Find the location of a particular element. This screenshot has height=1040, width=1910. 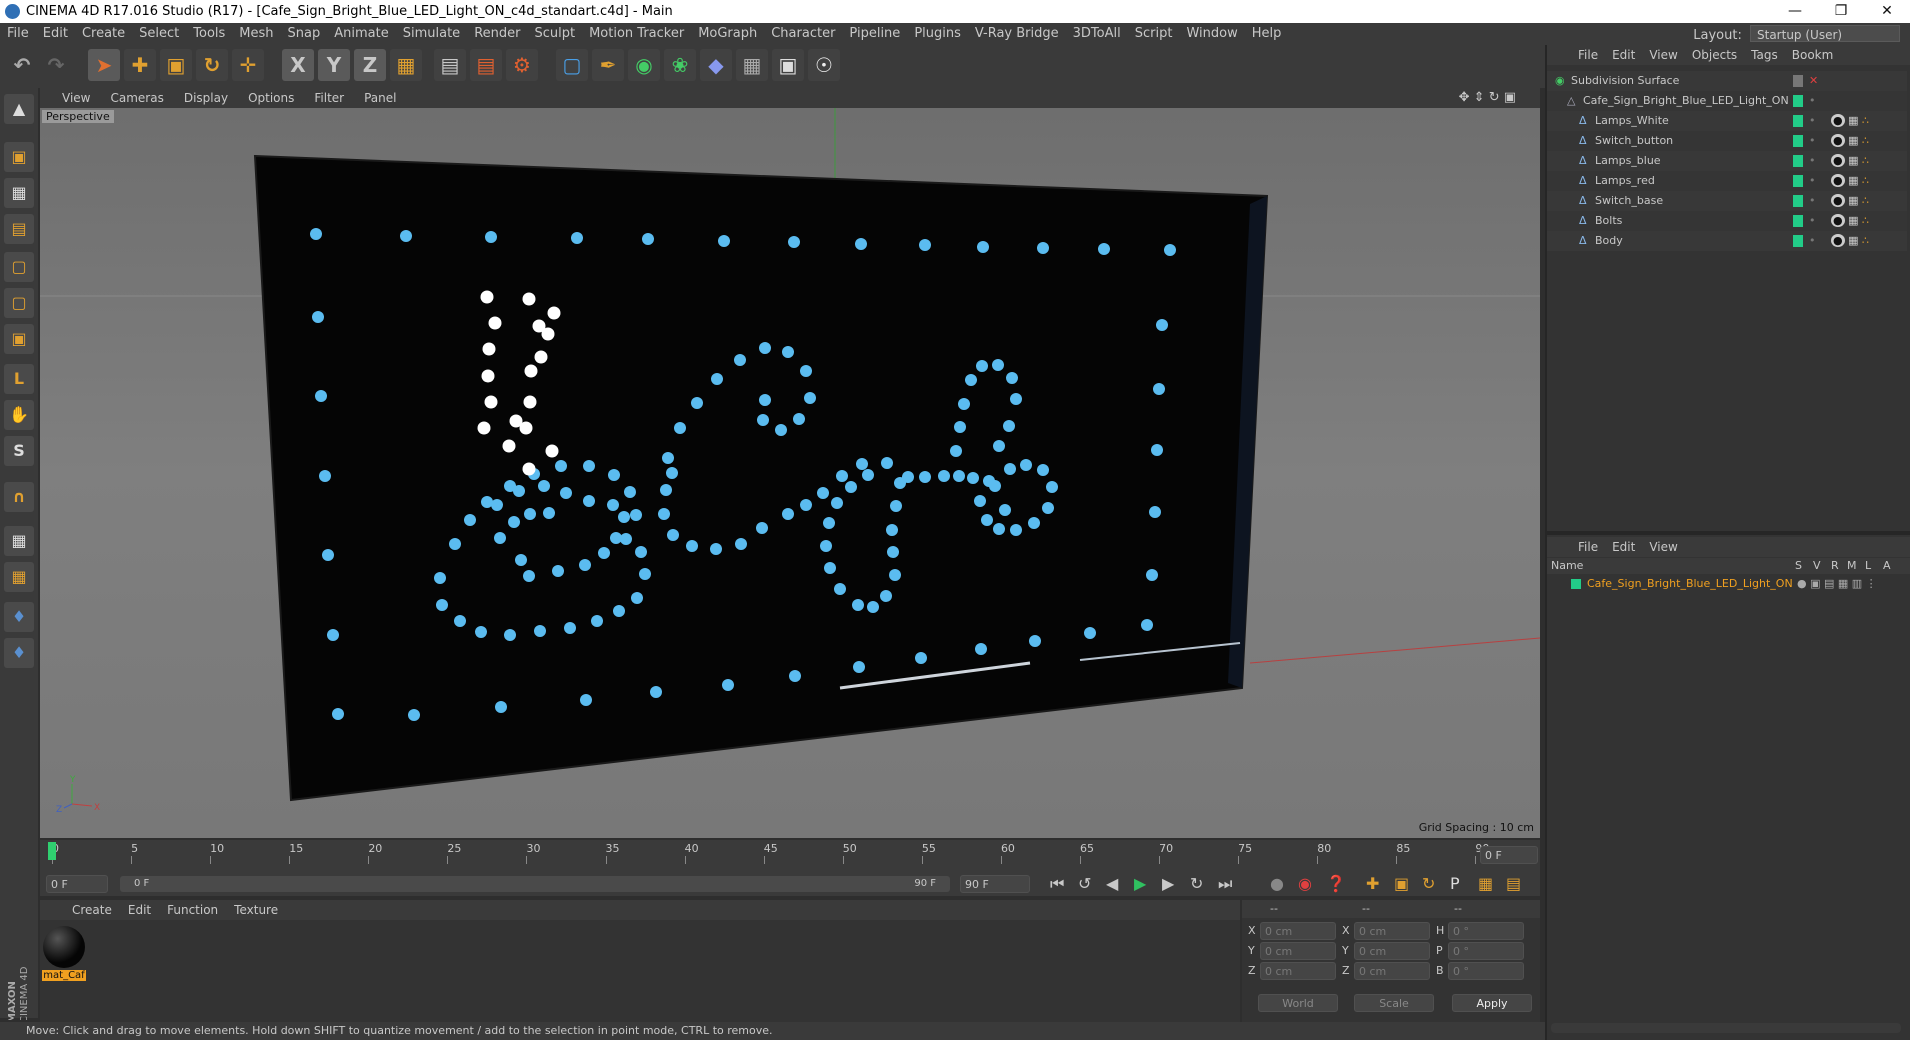

motion-record-icon: ● is located at coordinates (1284, 884).